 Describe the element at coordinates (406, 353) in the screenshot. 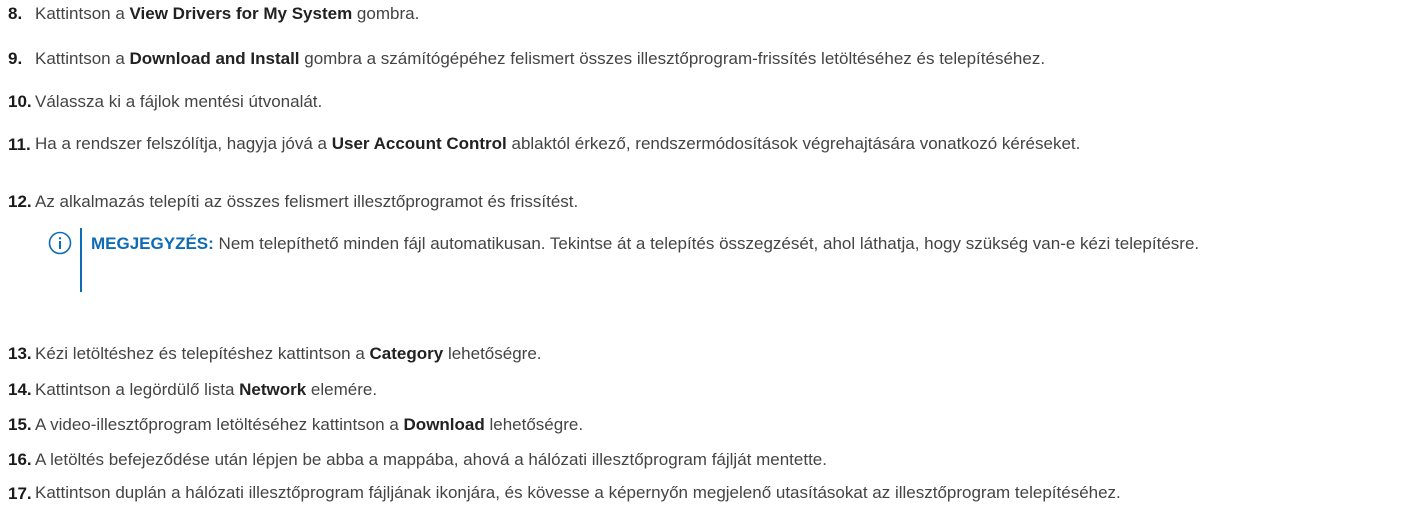

I see `ui-term: Category` at that location.